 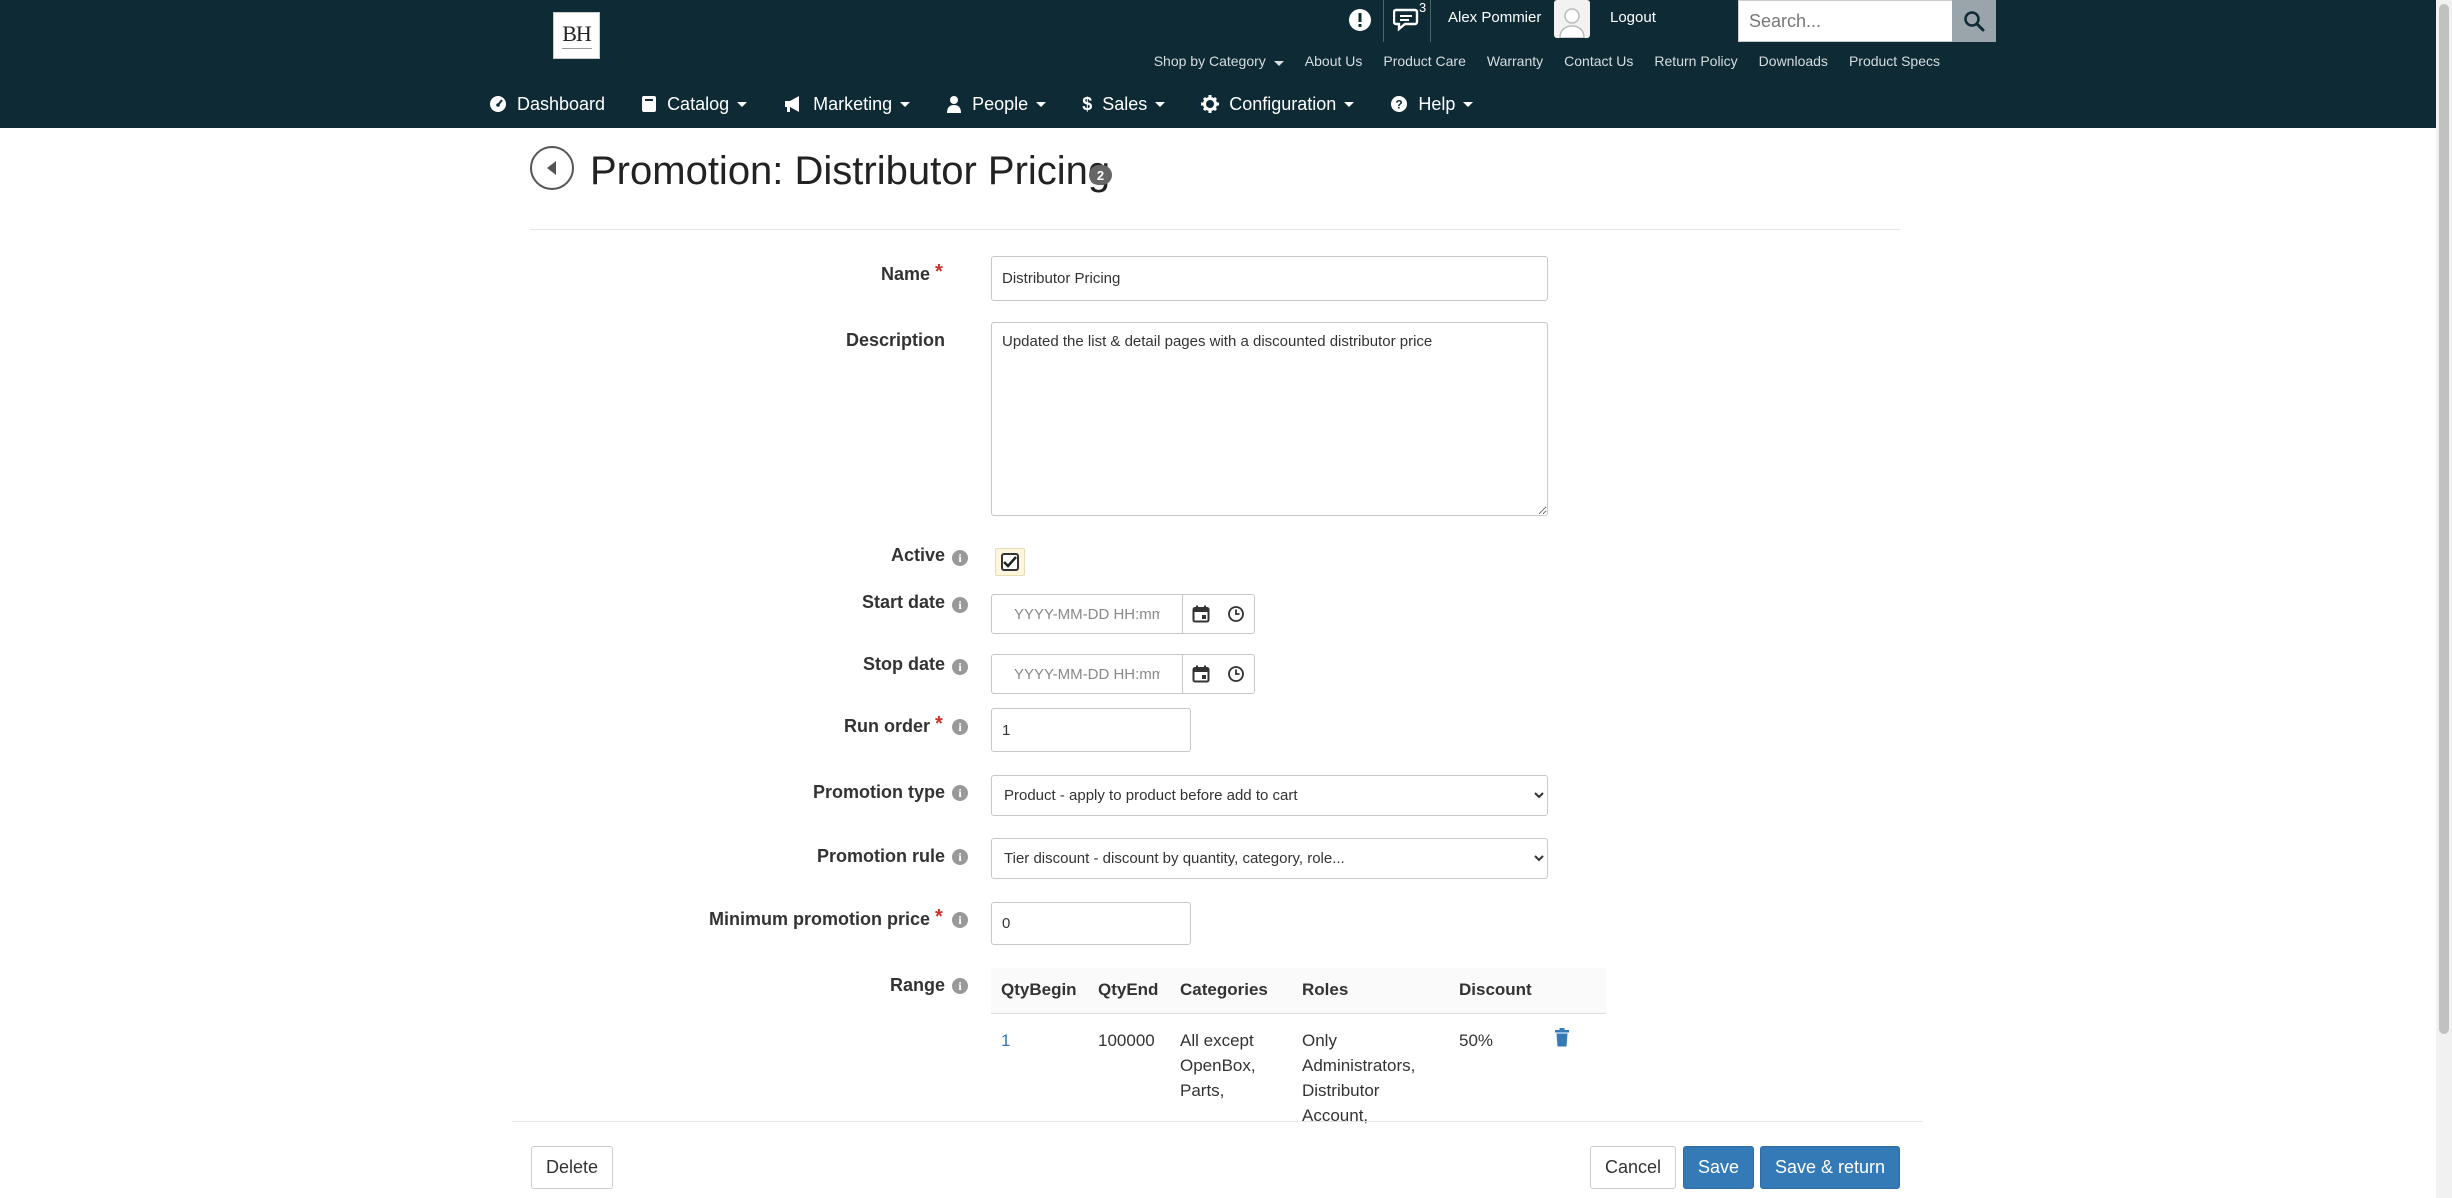 What do you see at coordinates (850, 171) in the screenshot?
I see `page-title: Promotion: Distributor Pricing` at bounding box center [850, 171].